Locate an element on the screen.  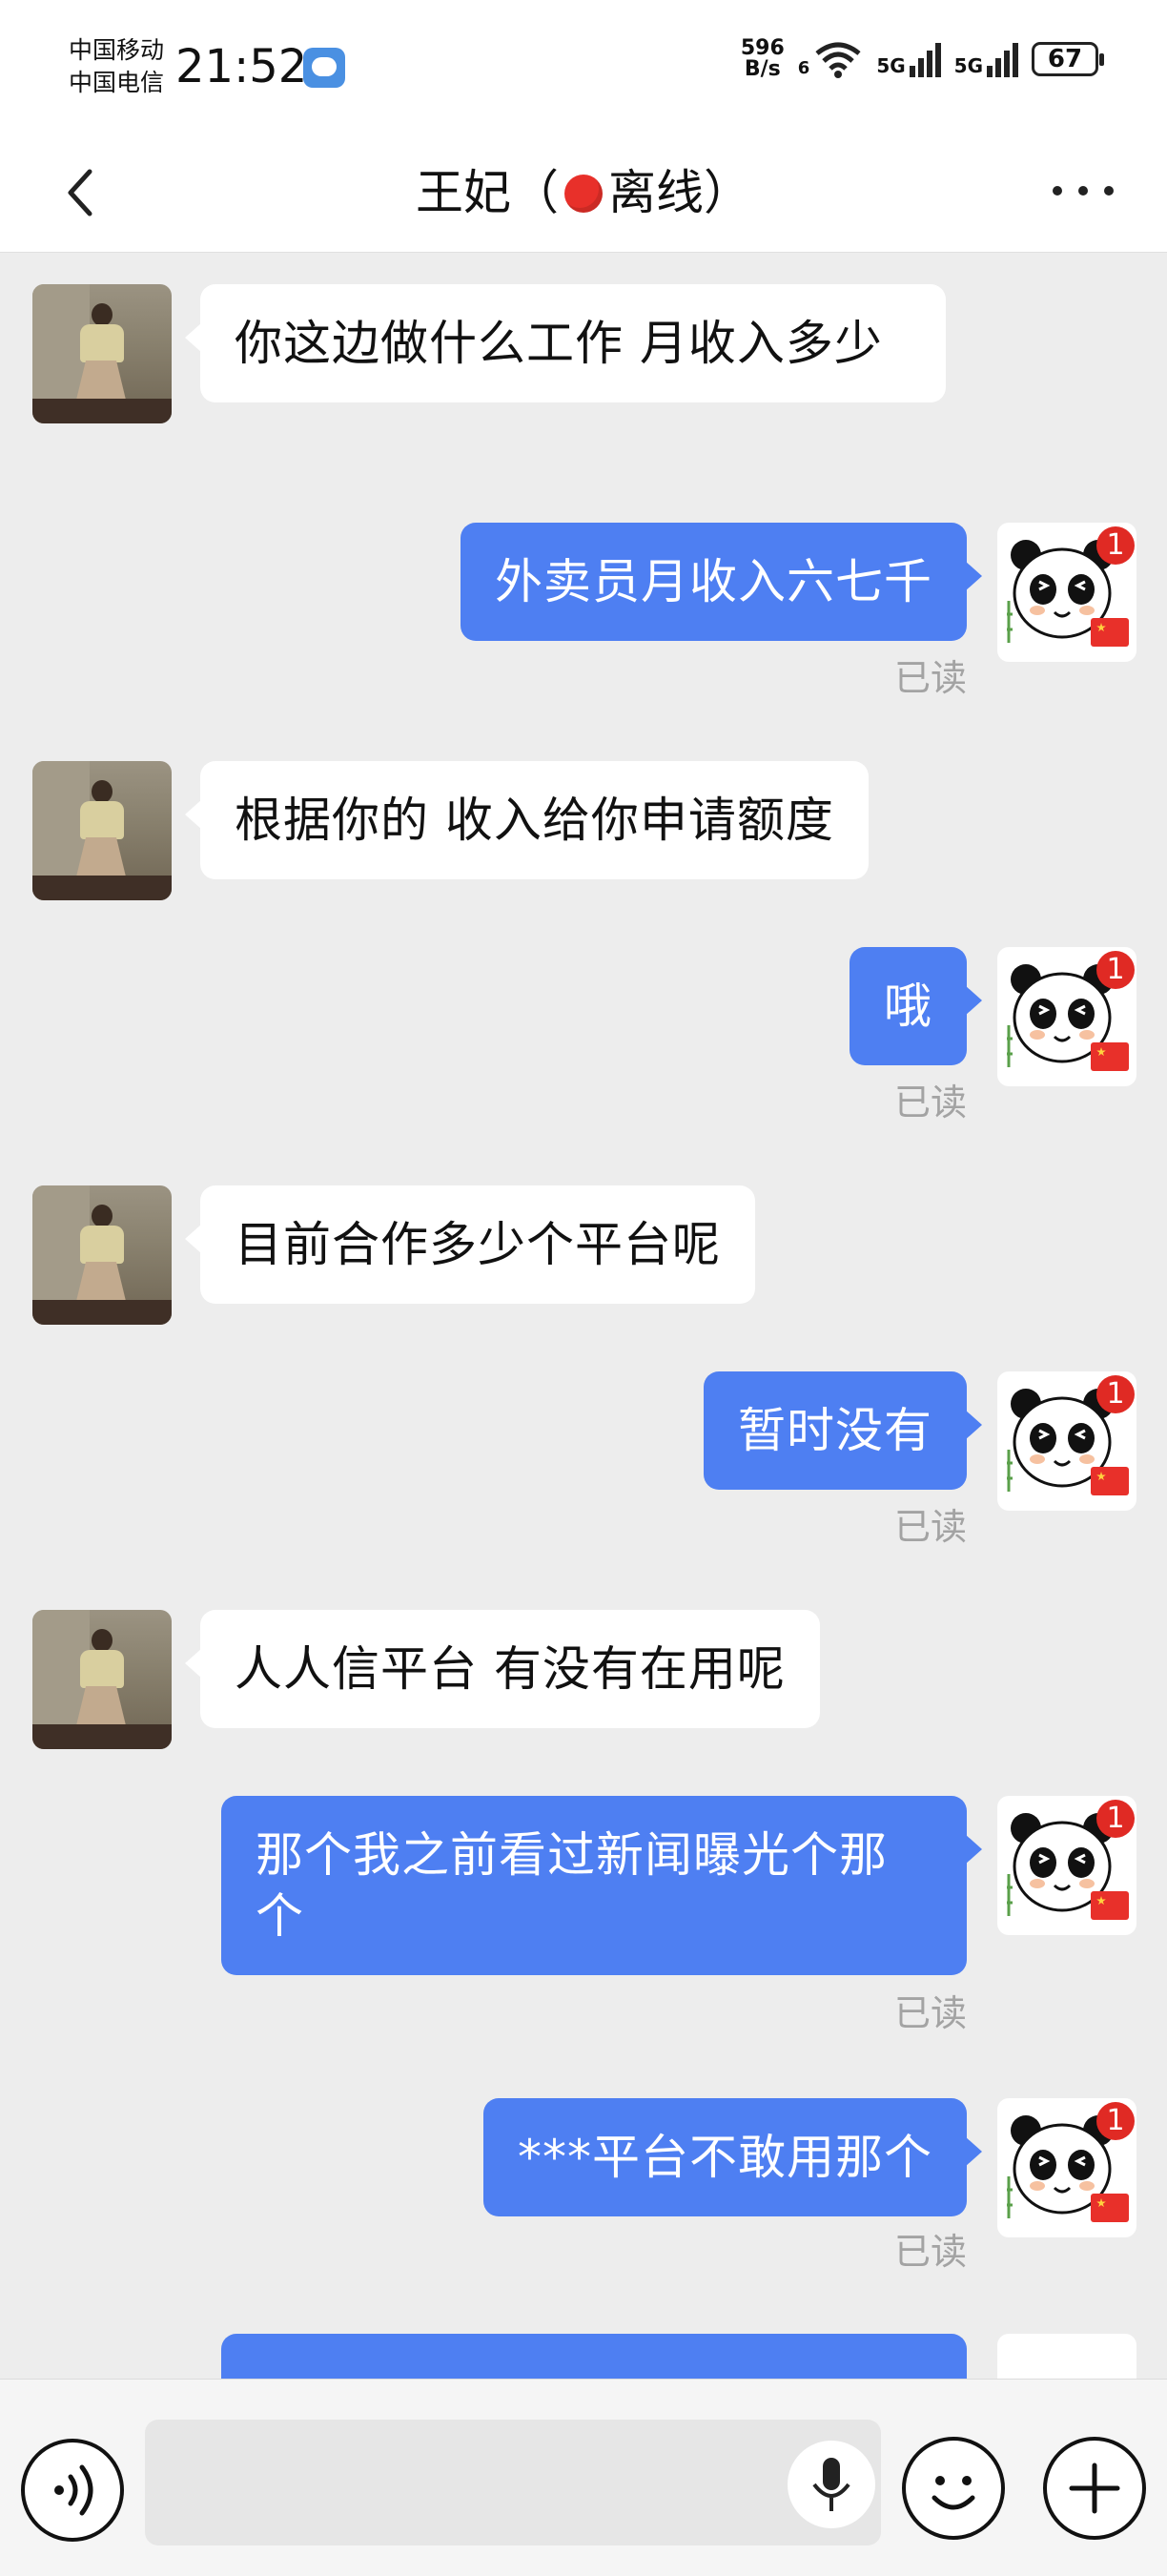
signal-1-label: 5G is located at coordinates (891, 65).